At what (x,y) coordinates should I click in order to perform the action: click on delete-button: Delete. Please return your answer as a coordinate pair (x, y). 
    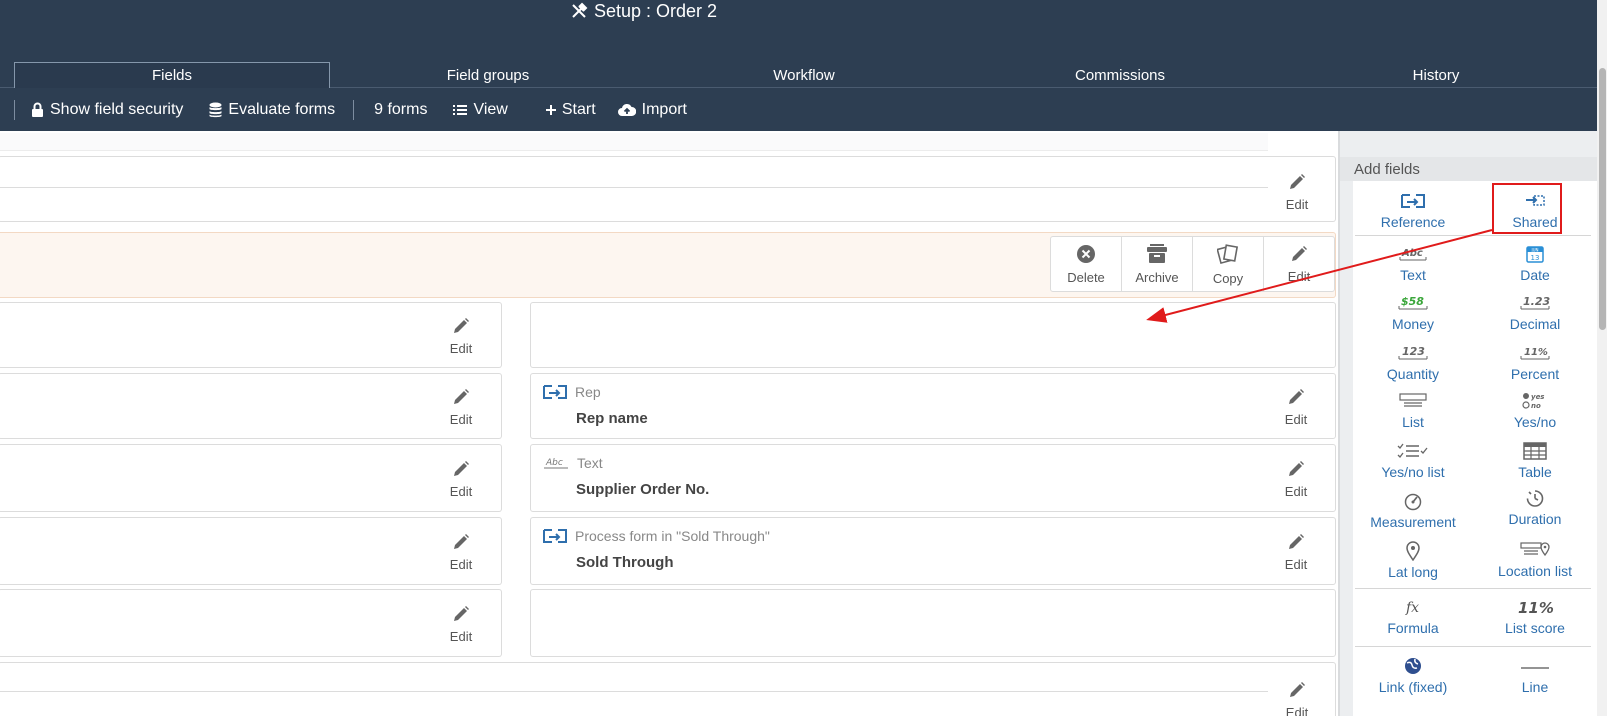
    Looking at the image, I should click on (1086, 264).